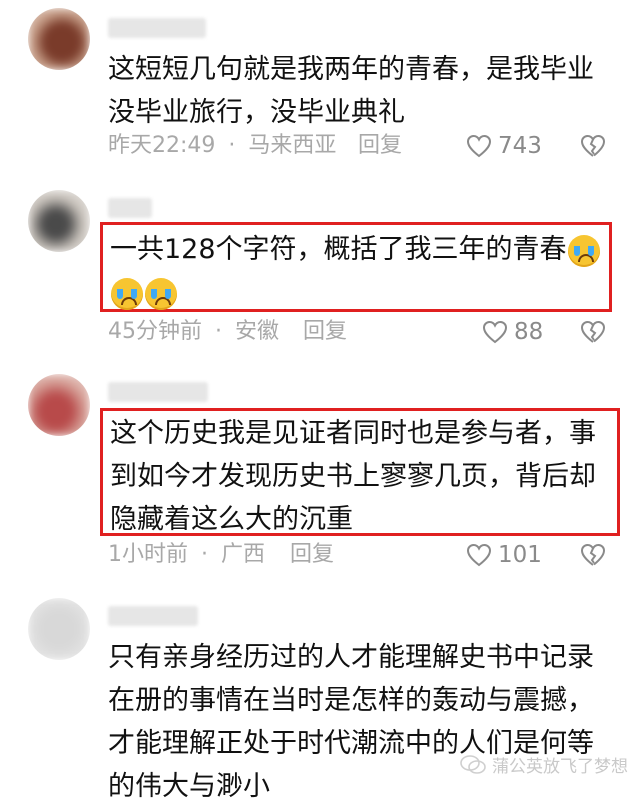  I want to click on wechat-icon, so click(473, 764).